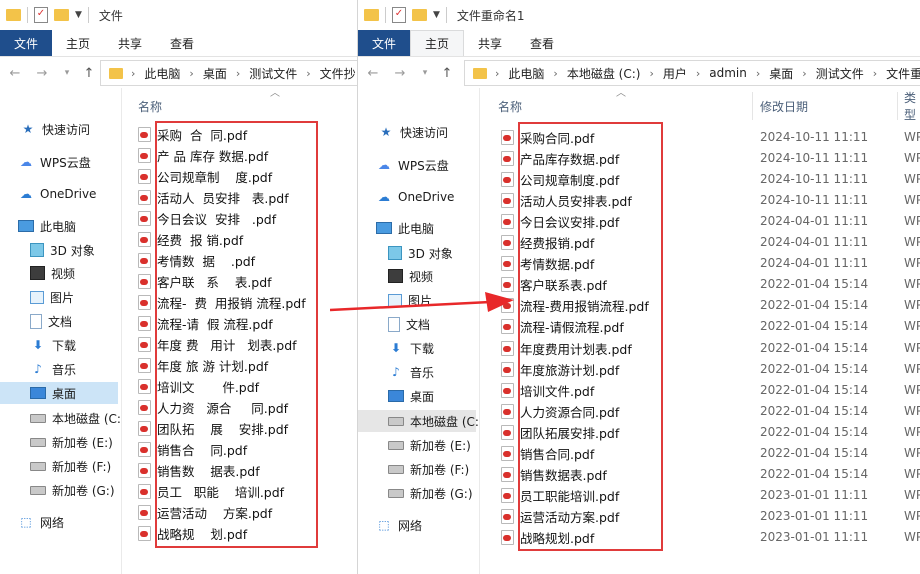 The image size is (920, 574). I want to click on file-modified-date: 2022-01-04 15:14, so click(814, 326).